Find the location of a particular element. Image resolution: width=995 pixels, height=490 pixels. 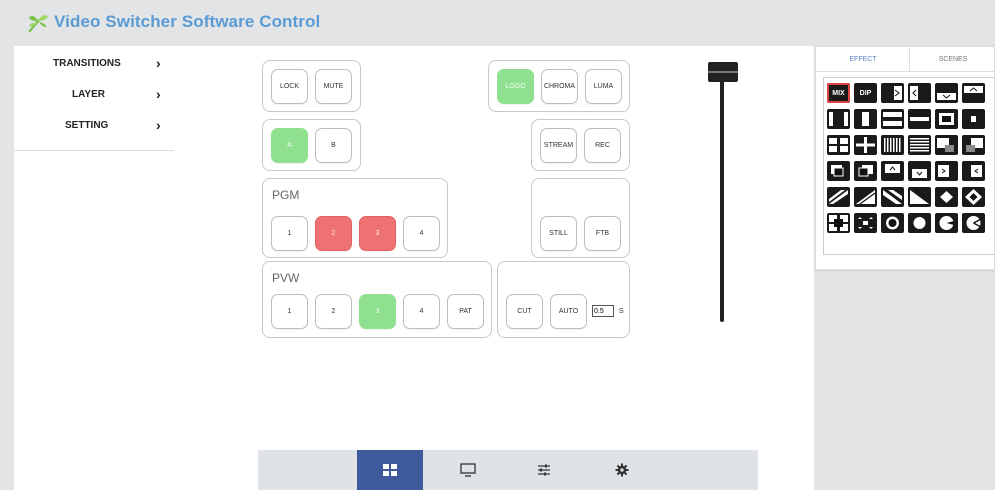

dragonfly-logo-icon is located at coordinates (38, 24).